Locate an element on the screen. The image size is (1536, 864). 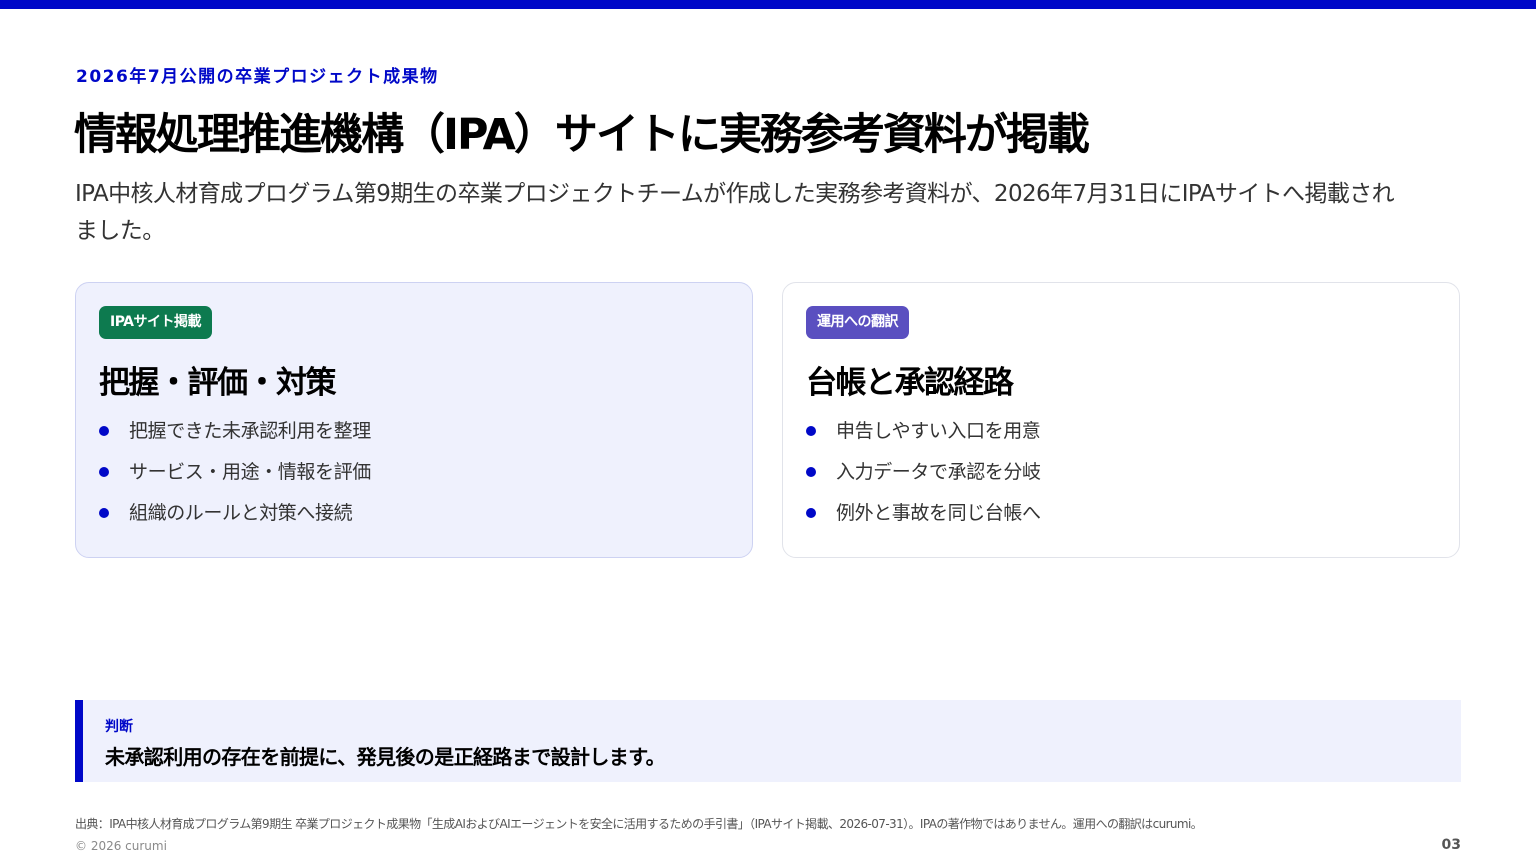
list-item: 例外と事故を同じ台帳へ is located at coordinates (923, 518).